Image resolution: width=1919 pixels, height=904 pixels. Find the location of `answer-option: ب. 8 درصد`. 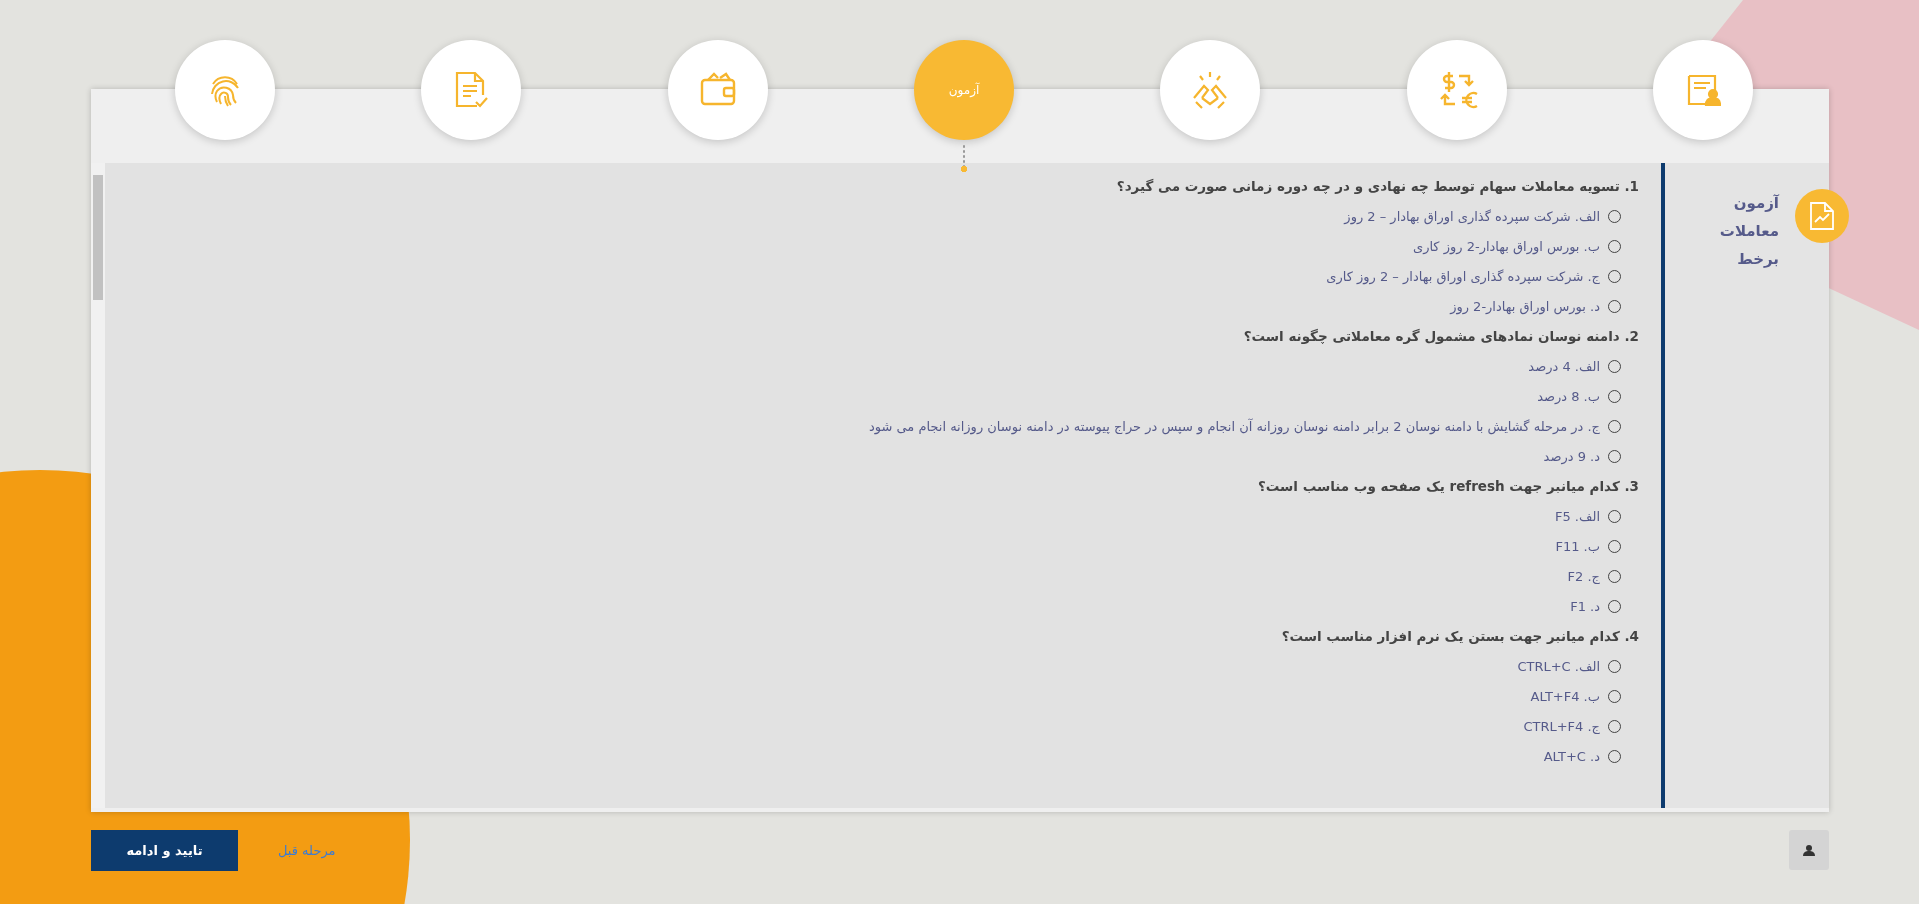

answer-option: ب. 8 درصد is located at coordinates (1588, 396).